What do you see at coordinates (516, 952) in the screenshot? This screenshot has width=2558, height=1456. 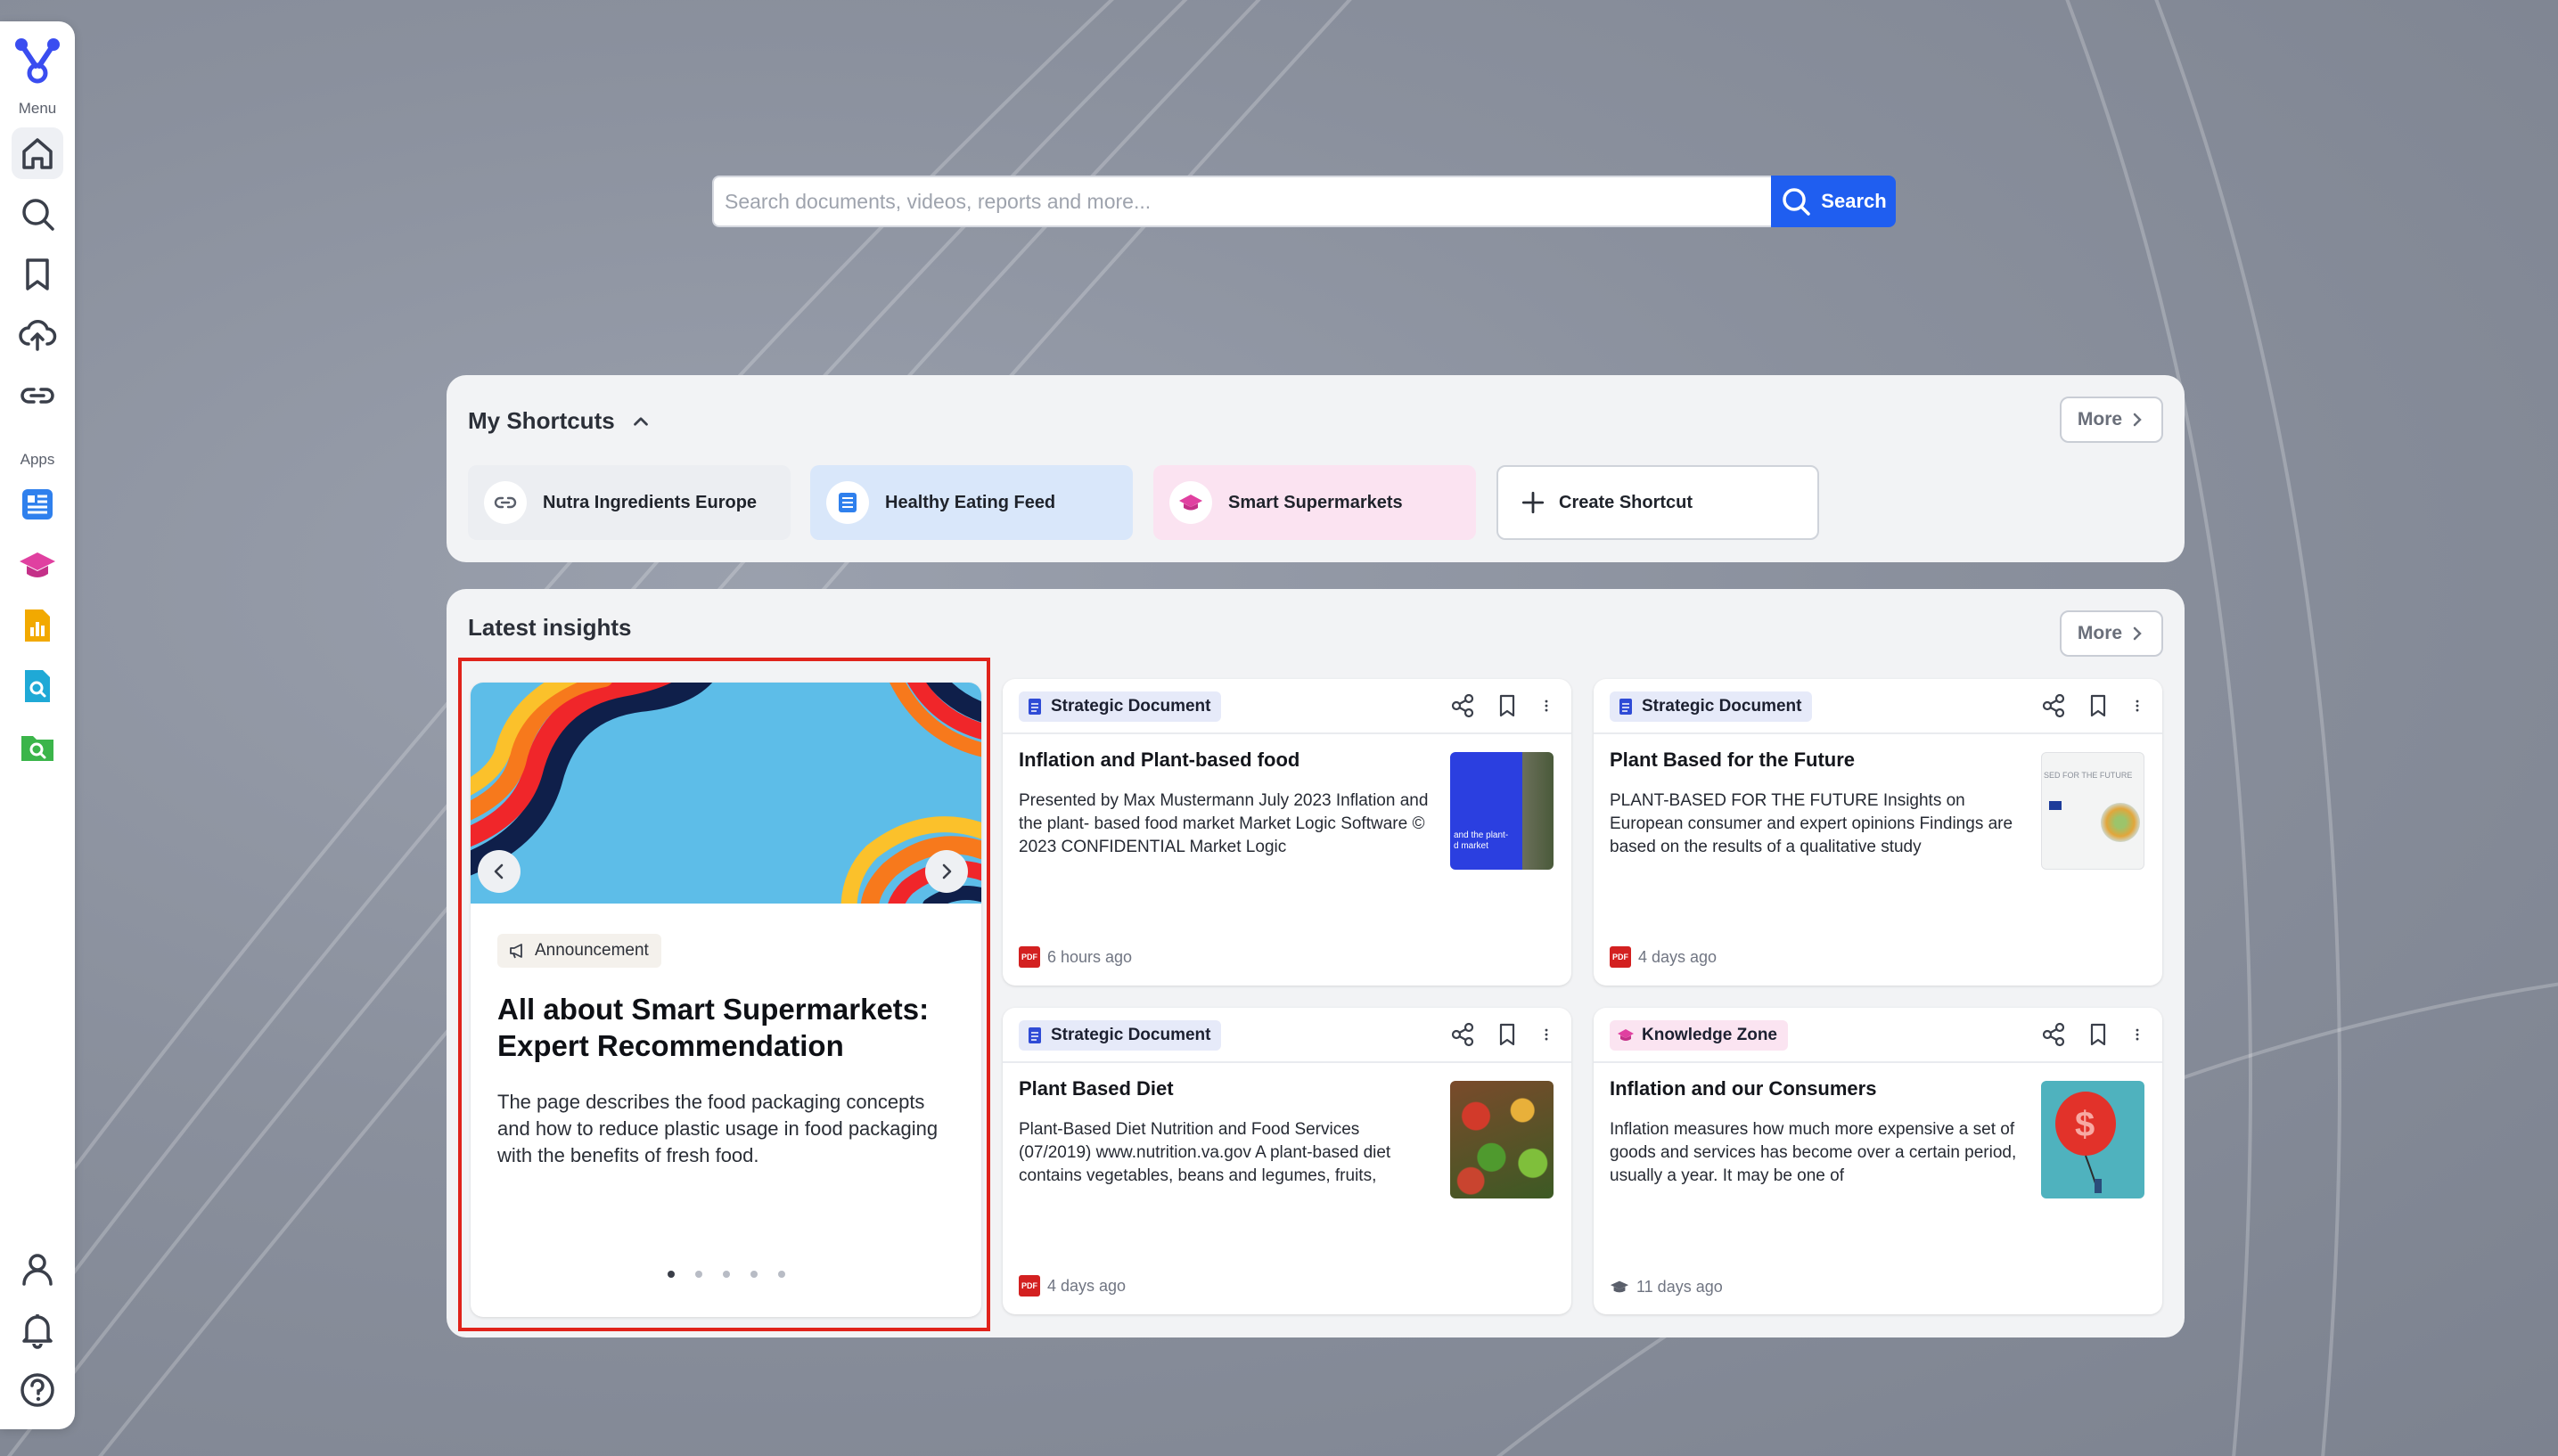 I see `megaphone-icon` at bounding box center [516, 952].